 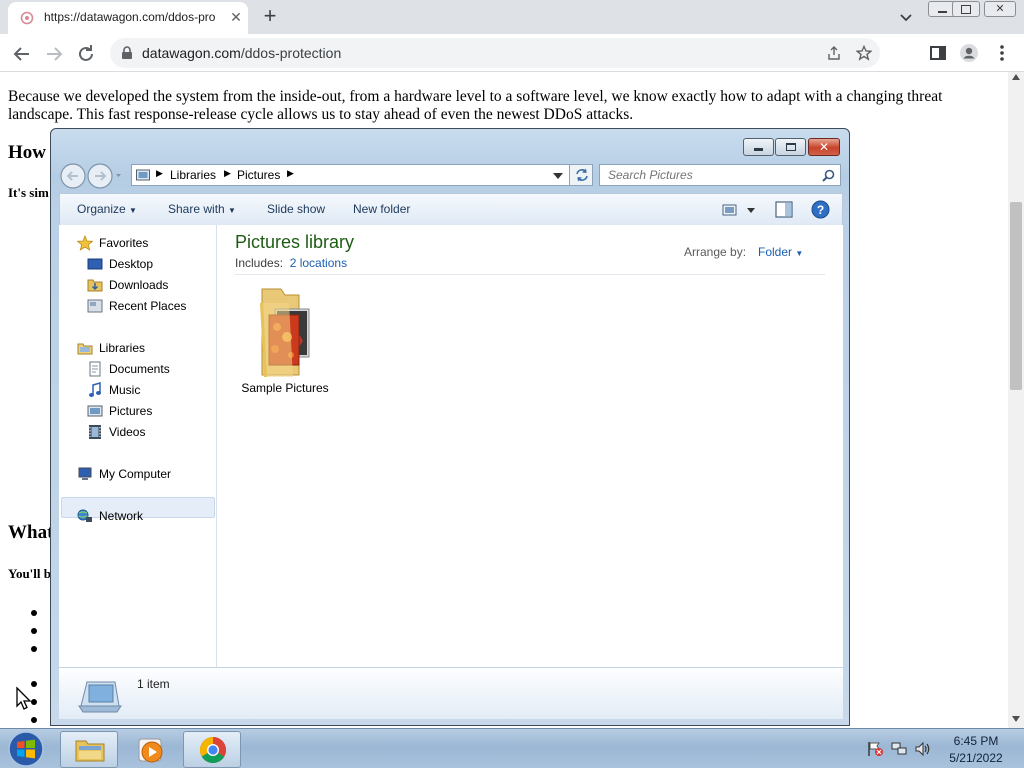 What do you see at coordinates (828, 175) in the screenshot?
I see `search-icon` at bounding box center [828, 175].